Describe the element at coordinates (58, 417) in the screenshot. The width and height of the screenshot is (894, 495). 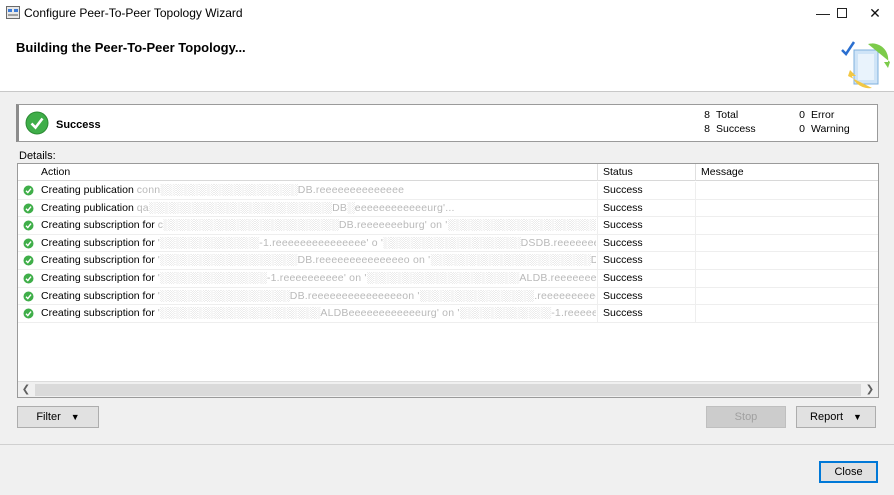
I see `filter-button: Filter ▼` at that location.